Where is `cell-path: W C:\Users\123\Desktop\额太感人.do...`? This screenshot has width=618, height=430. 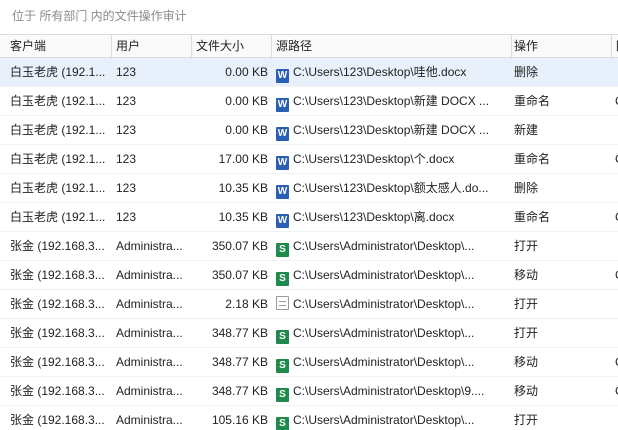
cell-path: W C:\Users\123\Desktop\额太感人.do... is located at coordinates (392, 188).